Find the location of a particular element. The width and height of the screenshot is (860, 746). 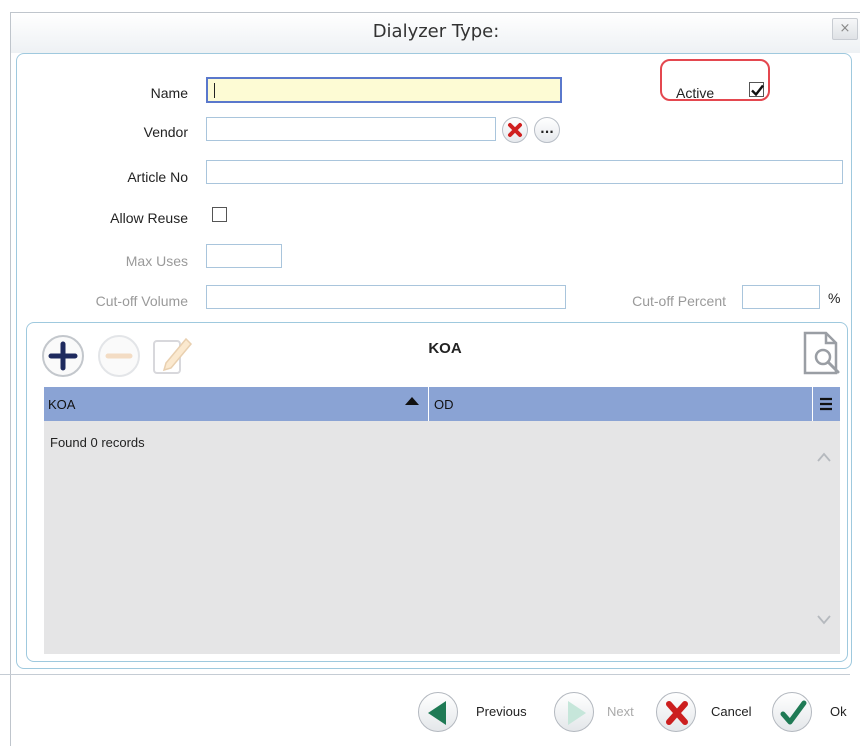

koa-title: KOA is located at coordinates (445, 348).